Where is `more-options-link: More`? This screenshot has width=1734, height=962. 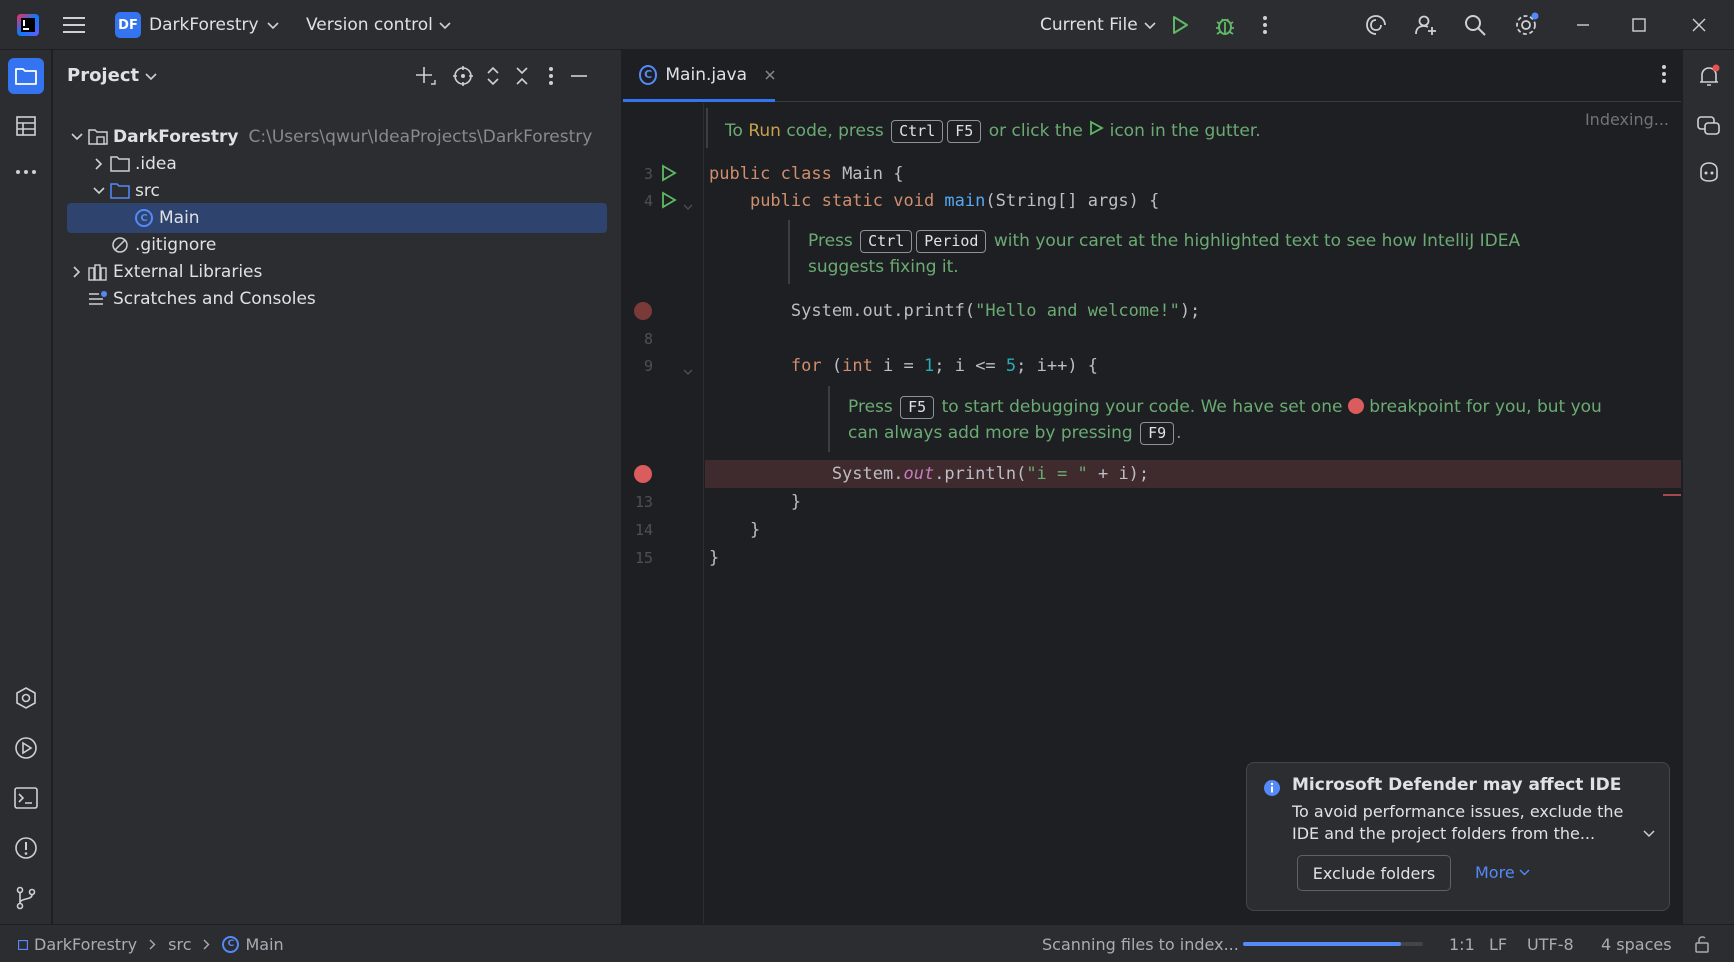
more-options-link: More is located at coordinates (1502, 872).